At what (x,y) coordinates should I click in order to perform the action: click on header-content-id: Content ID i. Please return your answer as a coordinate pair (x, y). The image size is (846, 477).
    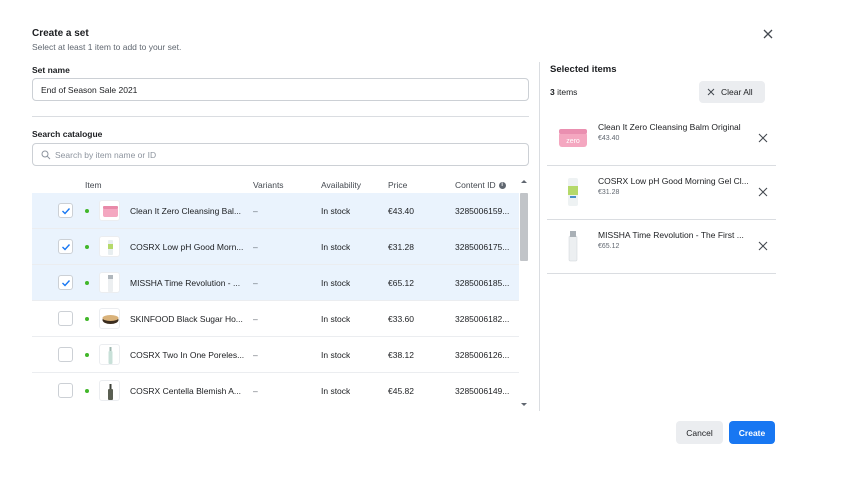
    Looking at the image, I should click on (480, 185).